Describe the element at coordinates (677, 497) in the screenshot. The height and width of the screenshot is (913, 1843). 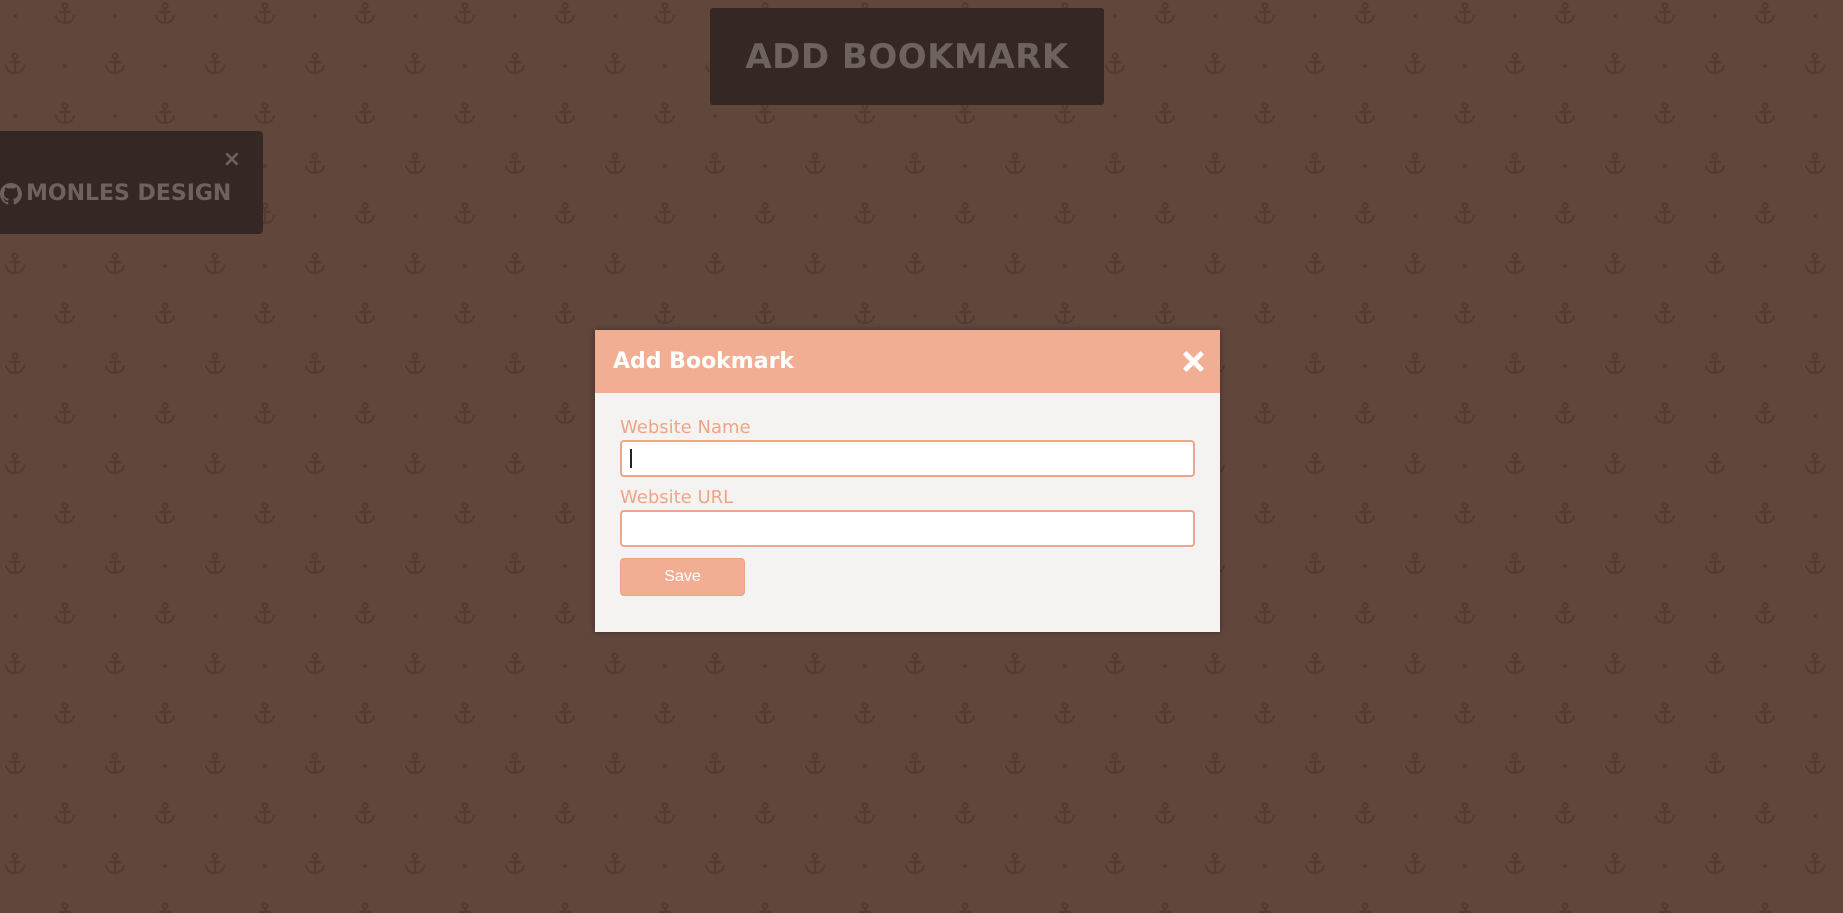
I see `website-url-label: Website URL` at that location.